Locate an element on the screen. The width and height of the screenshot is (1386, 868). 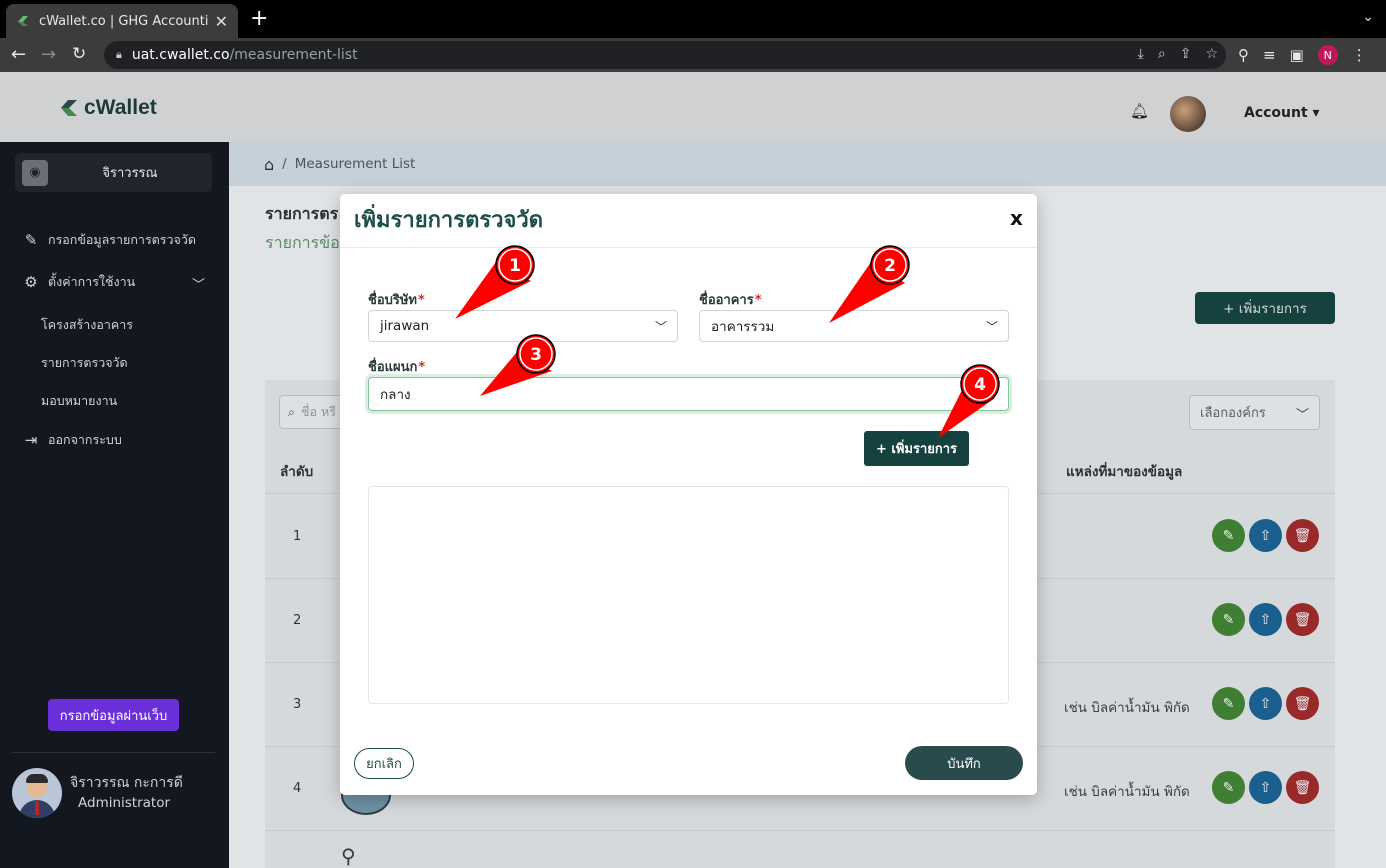
sidebar-item-measurement-input: ✎ กรอกข้อมูลรายการตรวจวัด is located at coordinates (109, 240).